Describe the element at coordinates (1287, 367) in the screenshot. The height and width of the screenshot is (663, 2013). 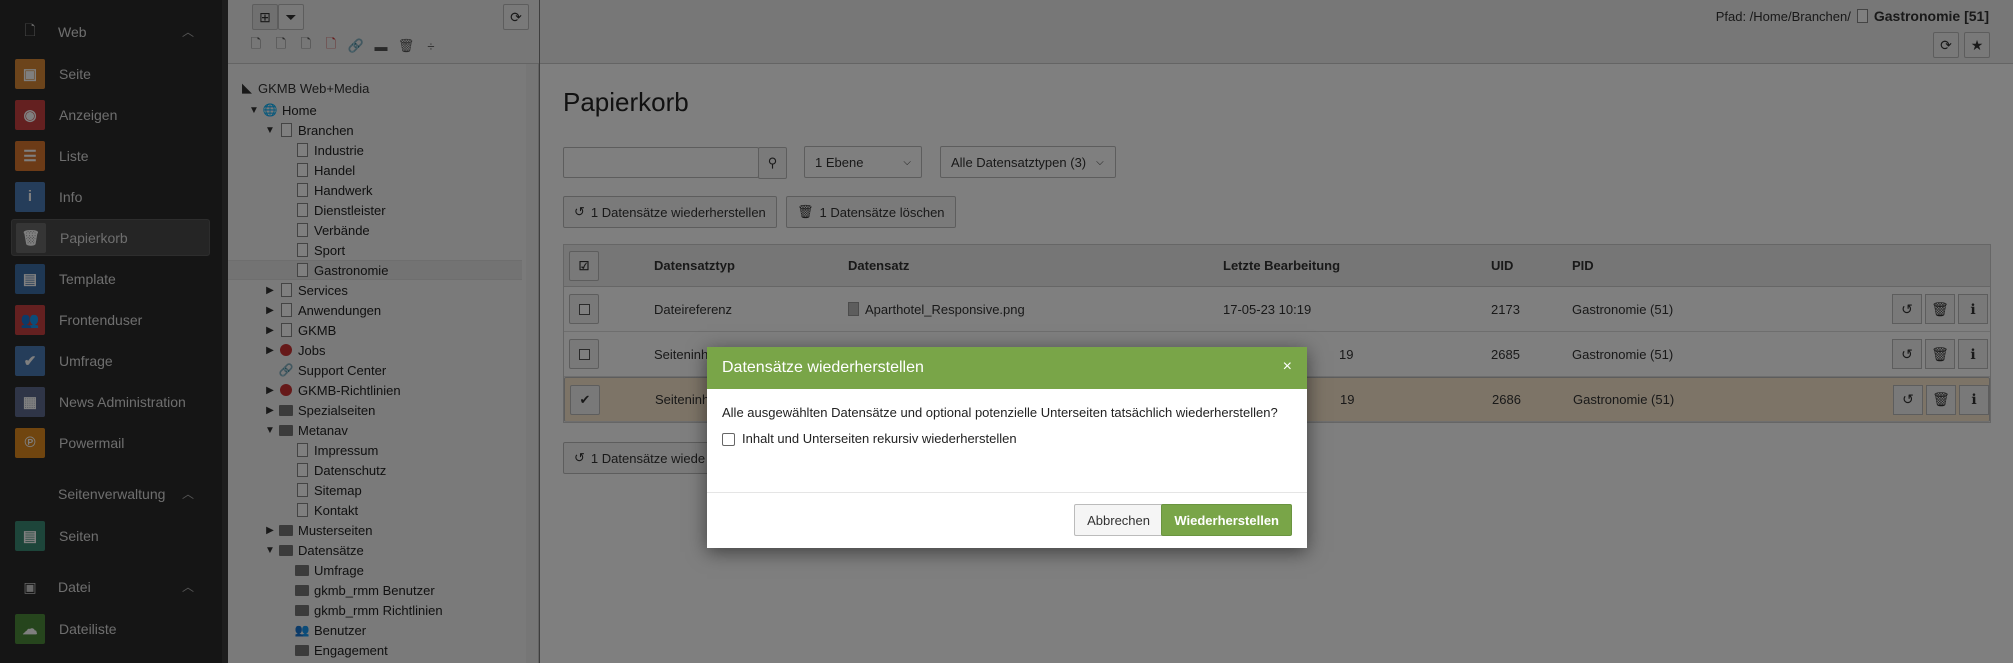
I see `close-icon: ×` at that location.